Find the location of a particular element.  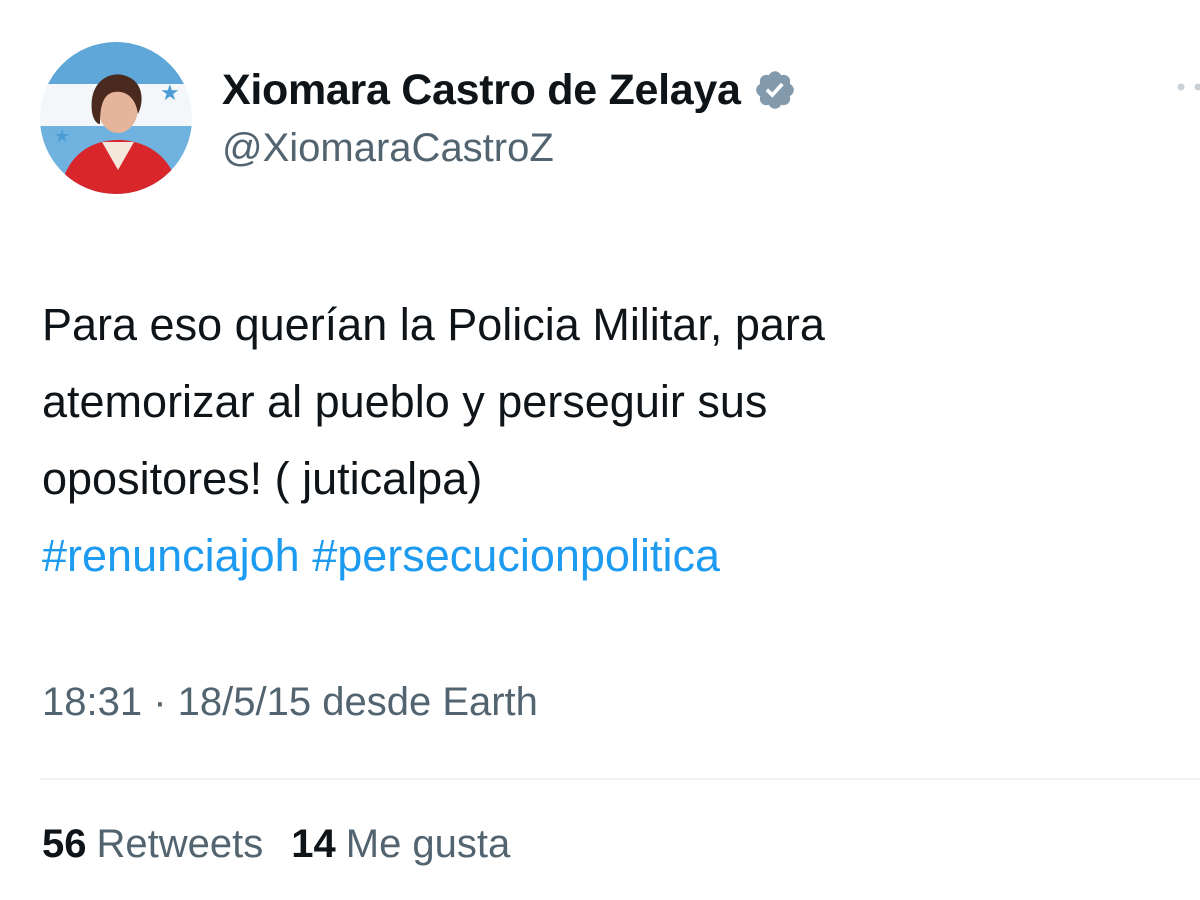

hashtag-link: #renunciajoh is located at coordinates (171, 555).